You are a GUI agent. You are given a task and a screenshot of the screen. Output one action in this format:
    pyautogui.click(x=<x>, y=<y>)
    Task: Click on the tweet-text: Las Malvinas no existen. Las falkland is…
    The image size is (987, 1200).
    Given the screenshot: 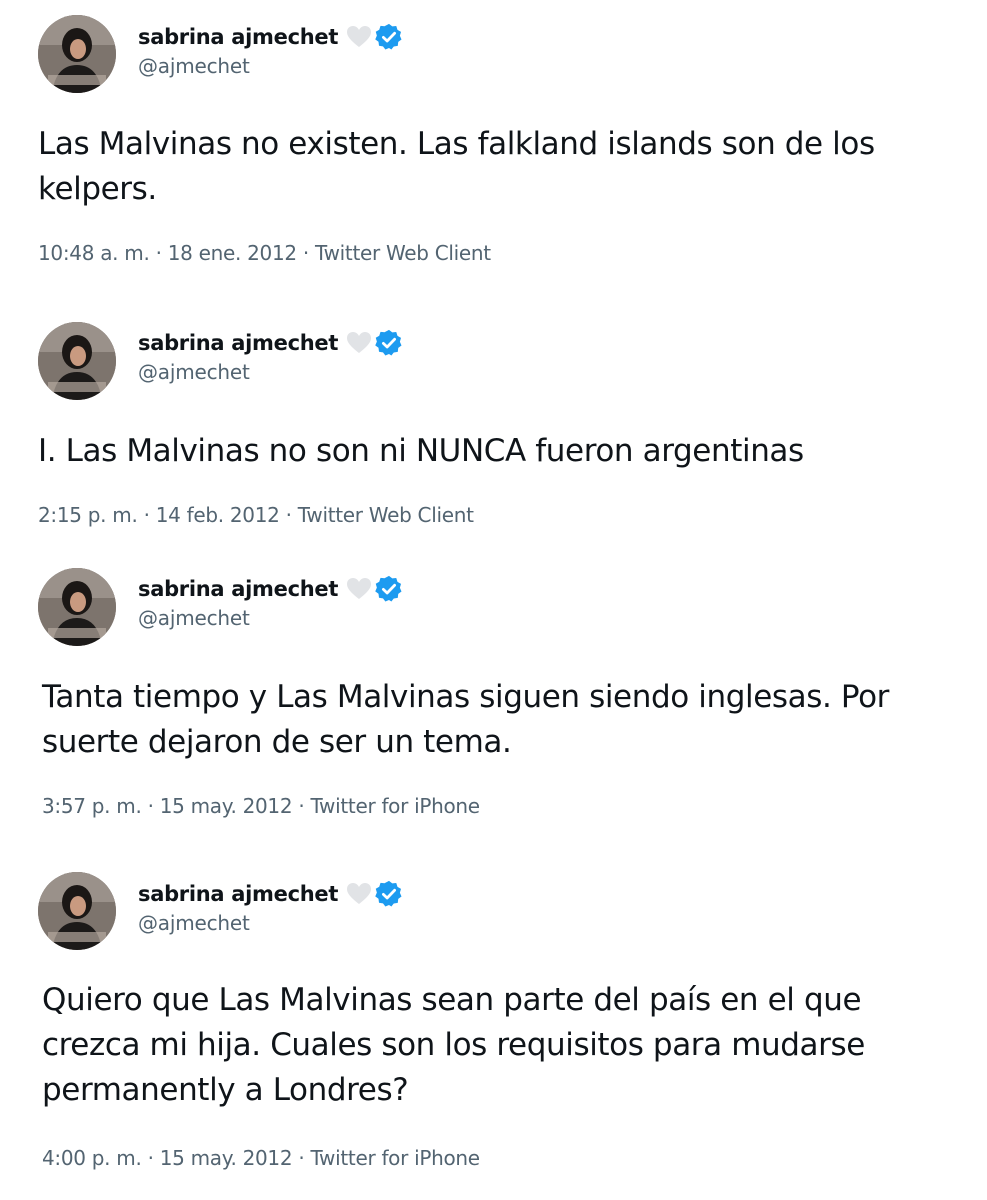 What is the action you would take?
    pyautogui.click(x=461, y=166)
    